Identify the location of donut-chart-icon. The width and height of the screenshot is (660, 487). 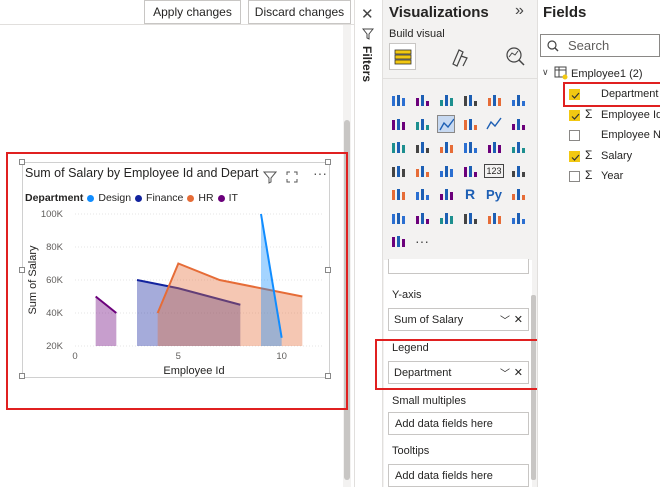
(494, 147).